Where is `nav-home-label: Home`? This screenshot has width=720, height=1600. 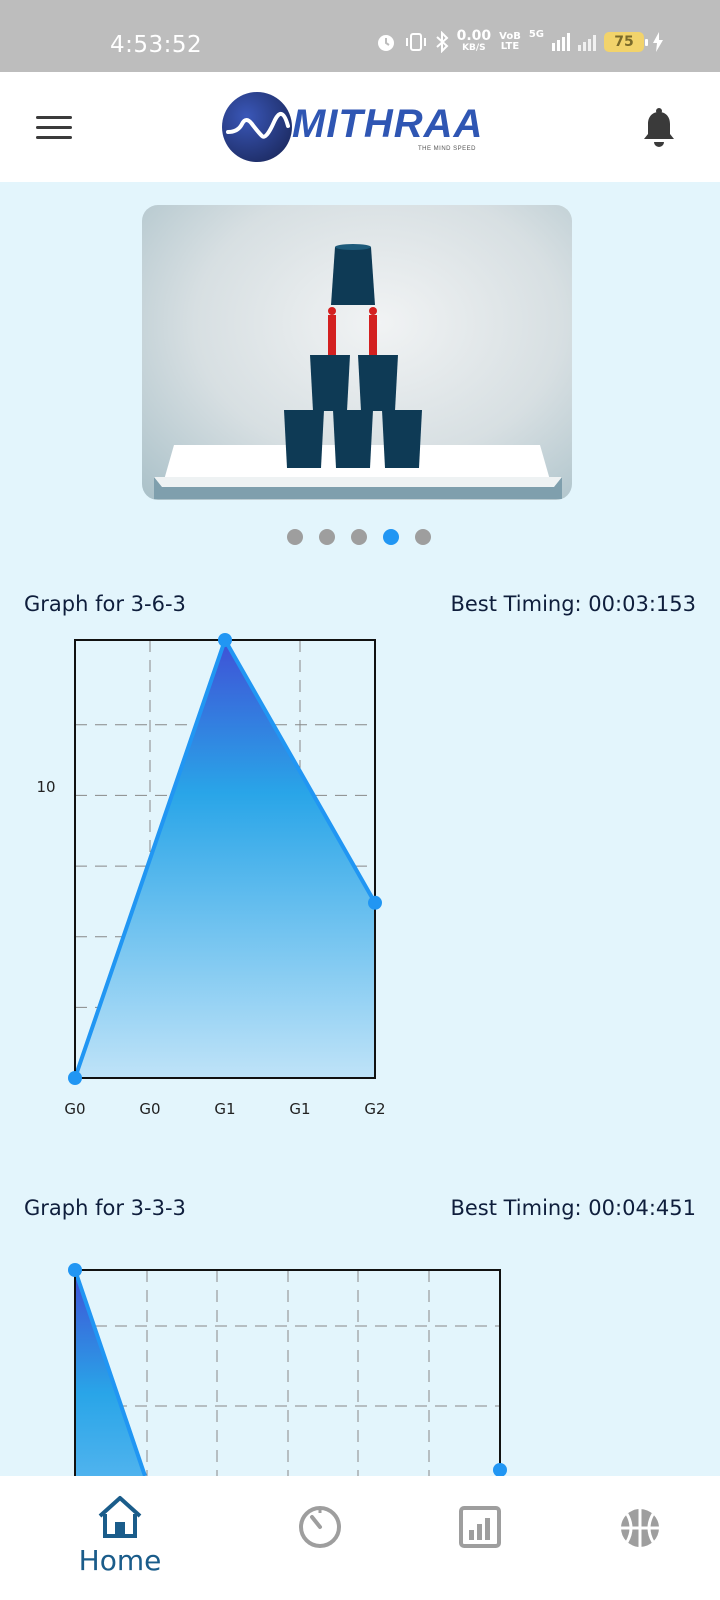
nav-home-label: Home is located at coordinates (120, 1560).